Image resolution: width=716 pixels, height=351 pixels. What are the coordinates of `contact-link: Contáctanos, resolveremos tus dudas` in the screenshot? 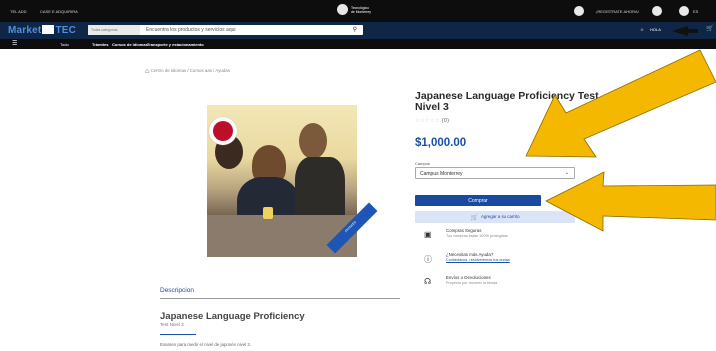 It's located at (478, 260).